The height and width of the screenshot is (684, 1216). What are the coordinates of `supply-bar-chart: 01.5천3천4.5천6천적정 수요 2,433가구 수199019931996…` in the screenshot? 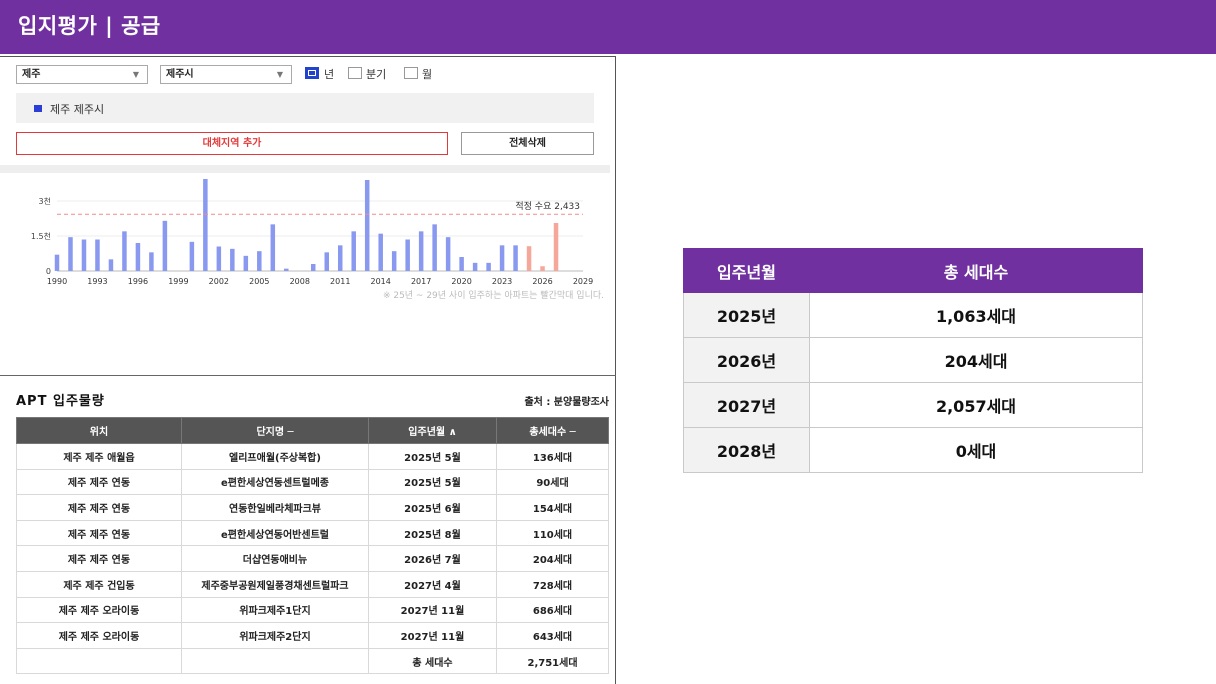 It's located at (317, 240).